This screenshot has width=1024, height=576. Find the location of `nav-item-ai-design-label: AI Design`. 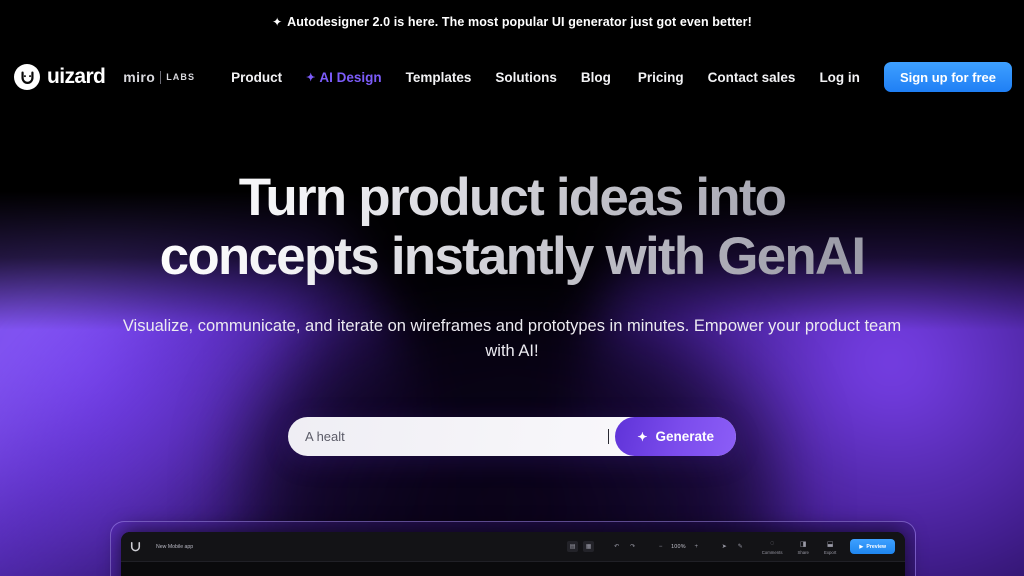

nav-item-ai-design-label: AI Design is located at coordinates (350, 77).